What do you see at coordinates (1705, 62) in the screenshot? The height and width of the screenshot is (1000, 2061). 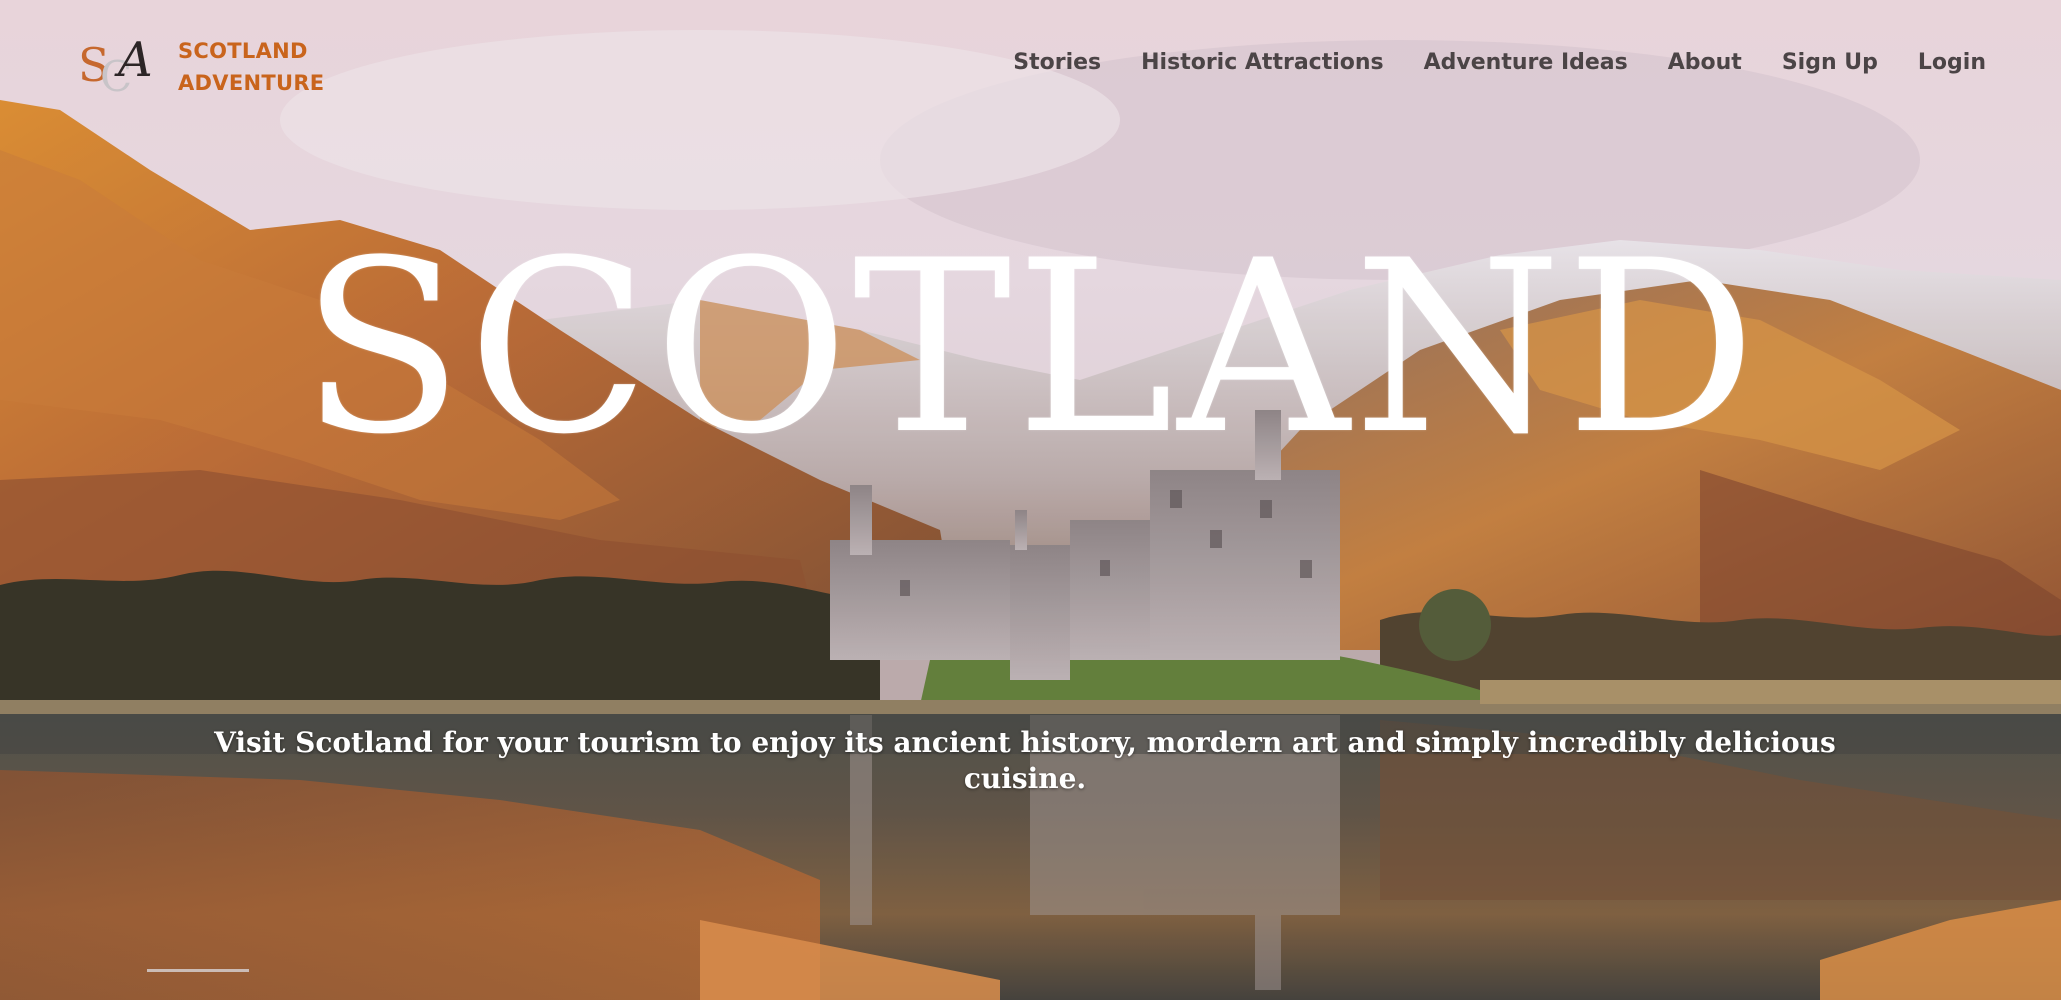 I see `nav-link-about: About` at bounding box center [1705, 62].